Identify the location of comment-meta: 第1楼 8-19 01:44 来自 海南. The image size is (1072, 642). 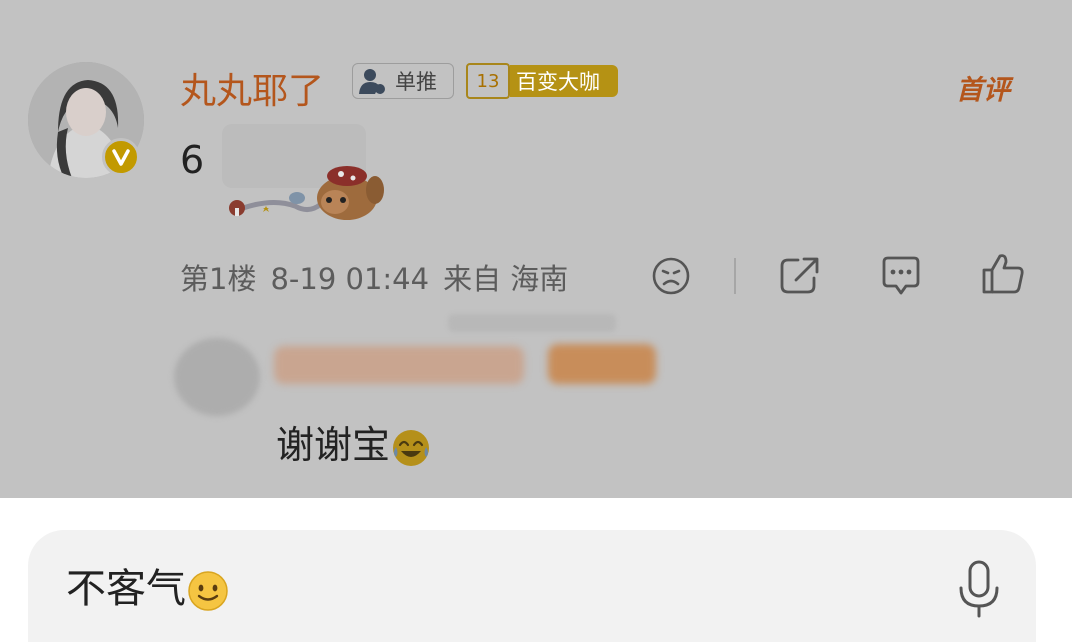
(381, 277).